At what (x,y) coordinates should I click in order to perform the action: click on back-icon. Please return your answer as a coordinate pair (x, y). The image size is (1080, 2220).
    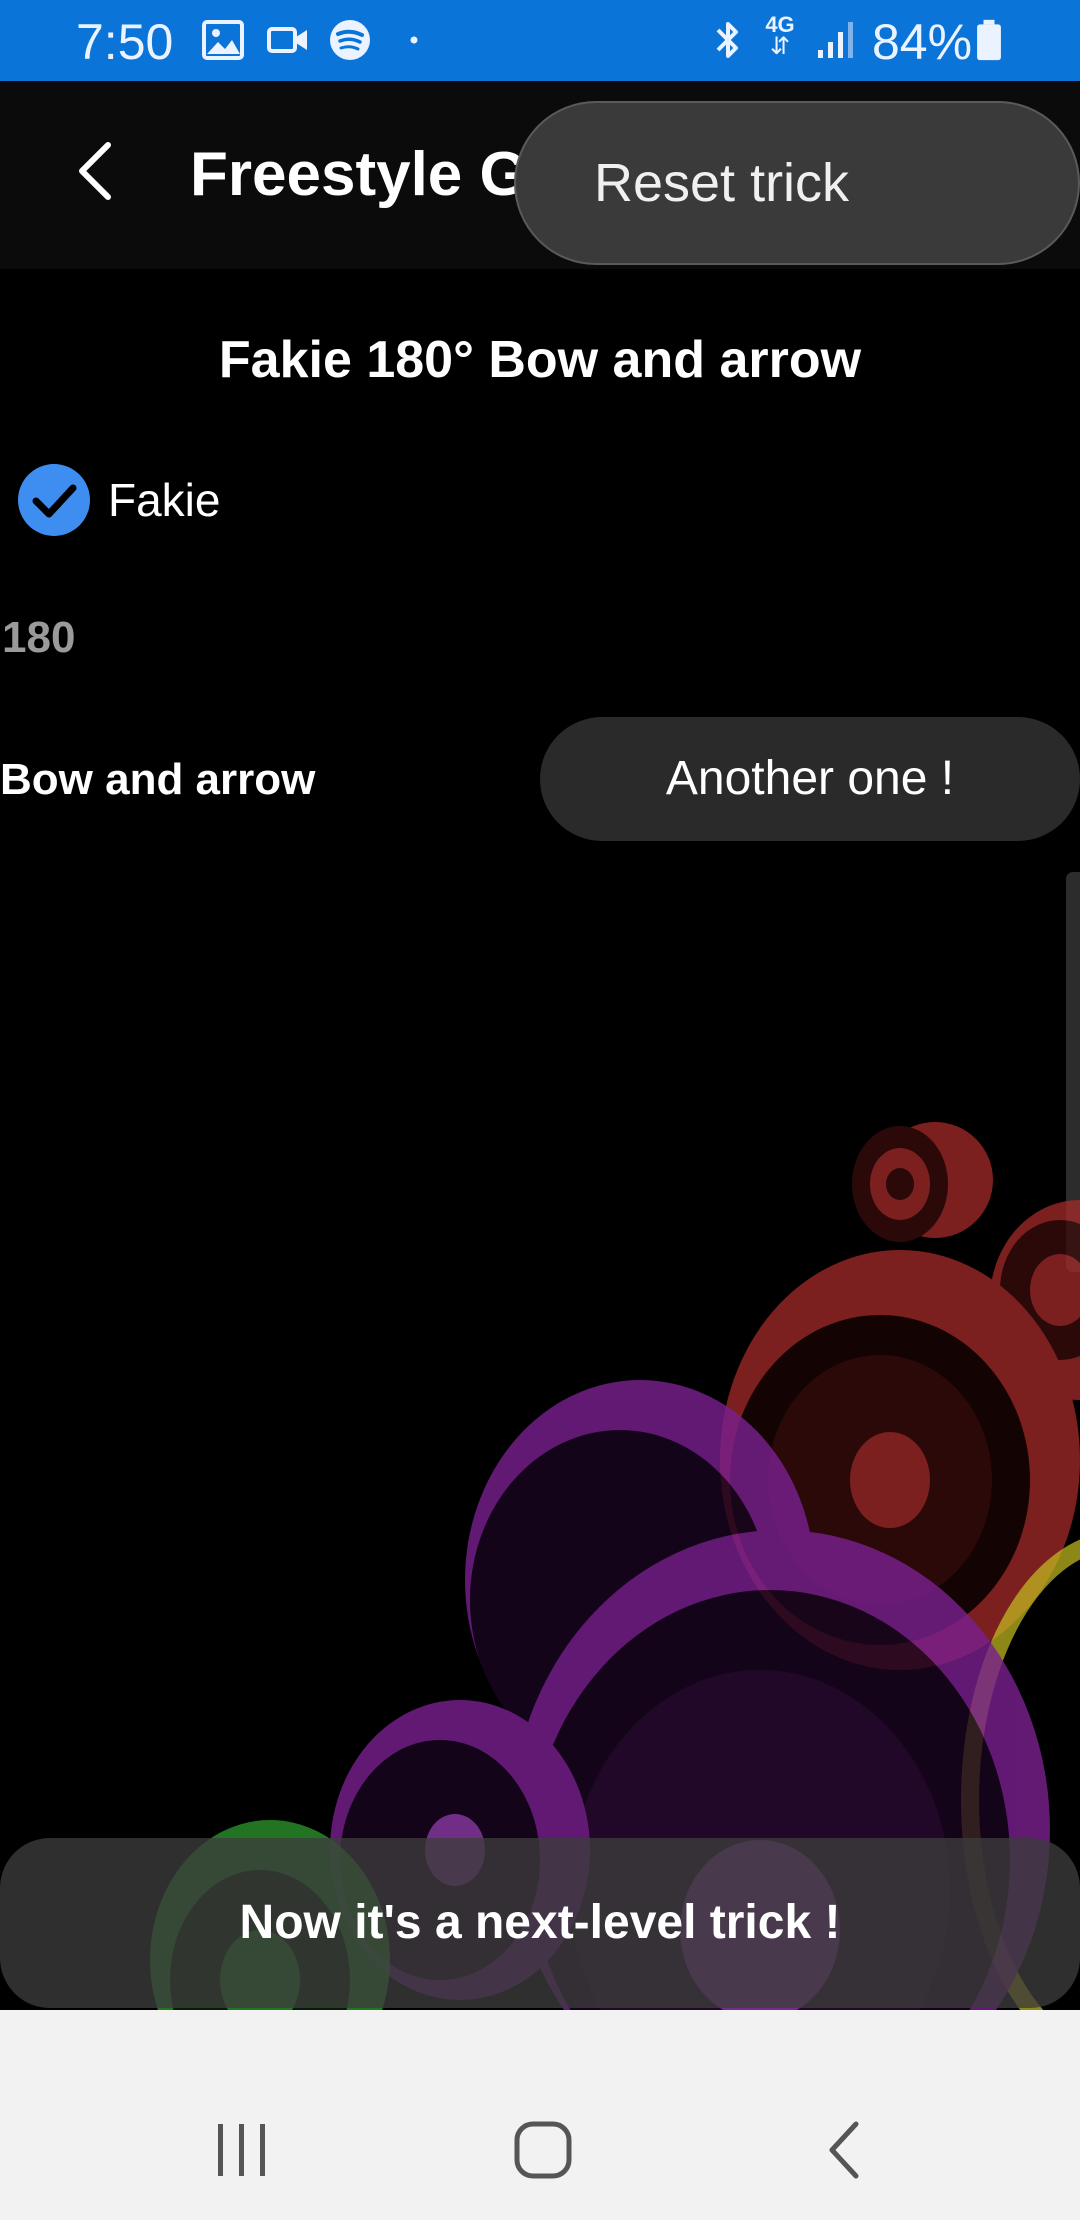
    Looking at the image, I should click on (846, 2150).